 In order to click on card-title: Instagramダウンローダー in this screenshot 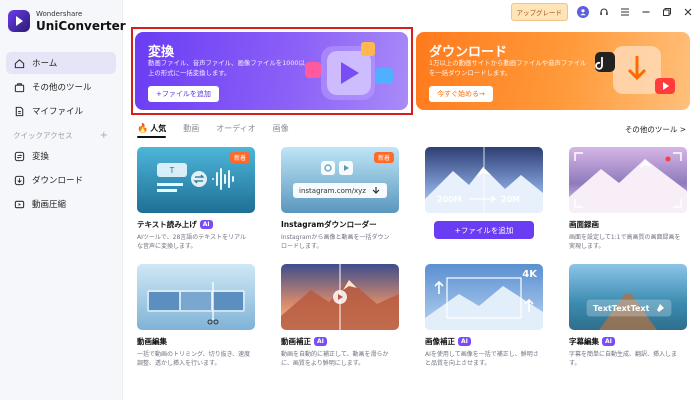, I will do `click(340, 224)`.